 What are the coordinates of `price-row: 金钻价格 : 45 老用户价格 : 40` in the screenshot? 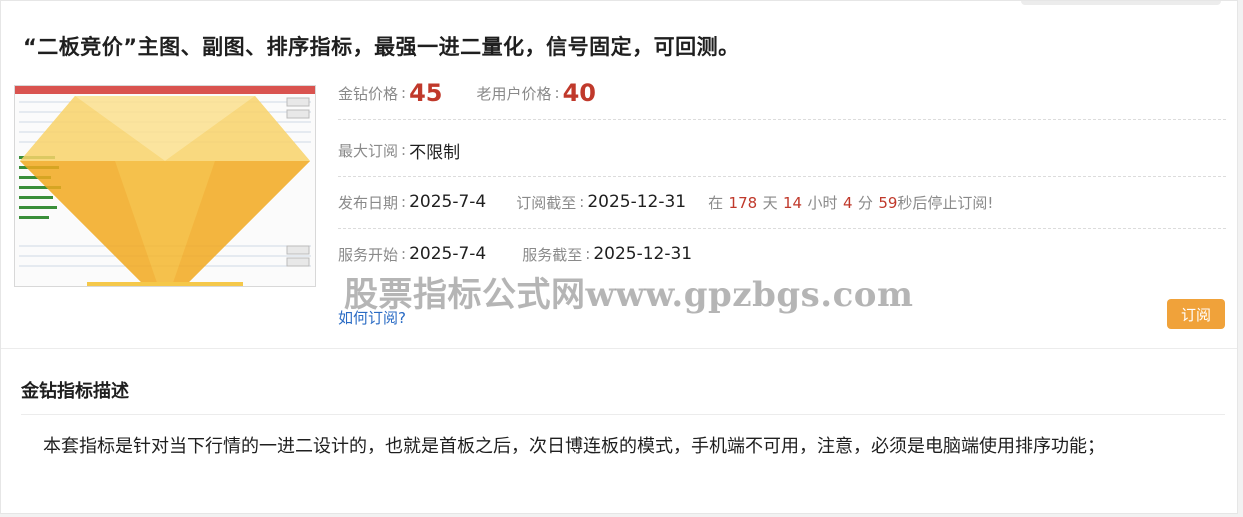 It's located at (782, 93).